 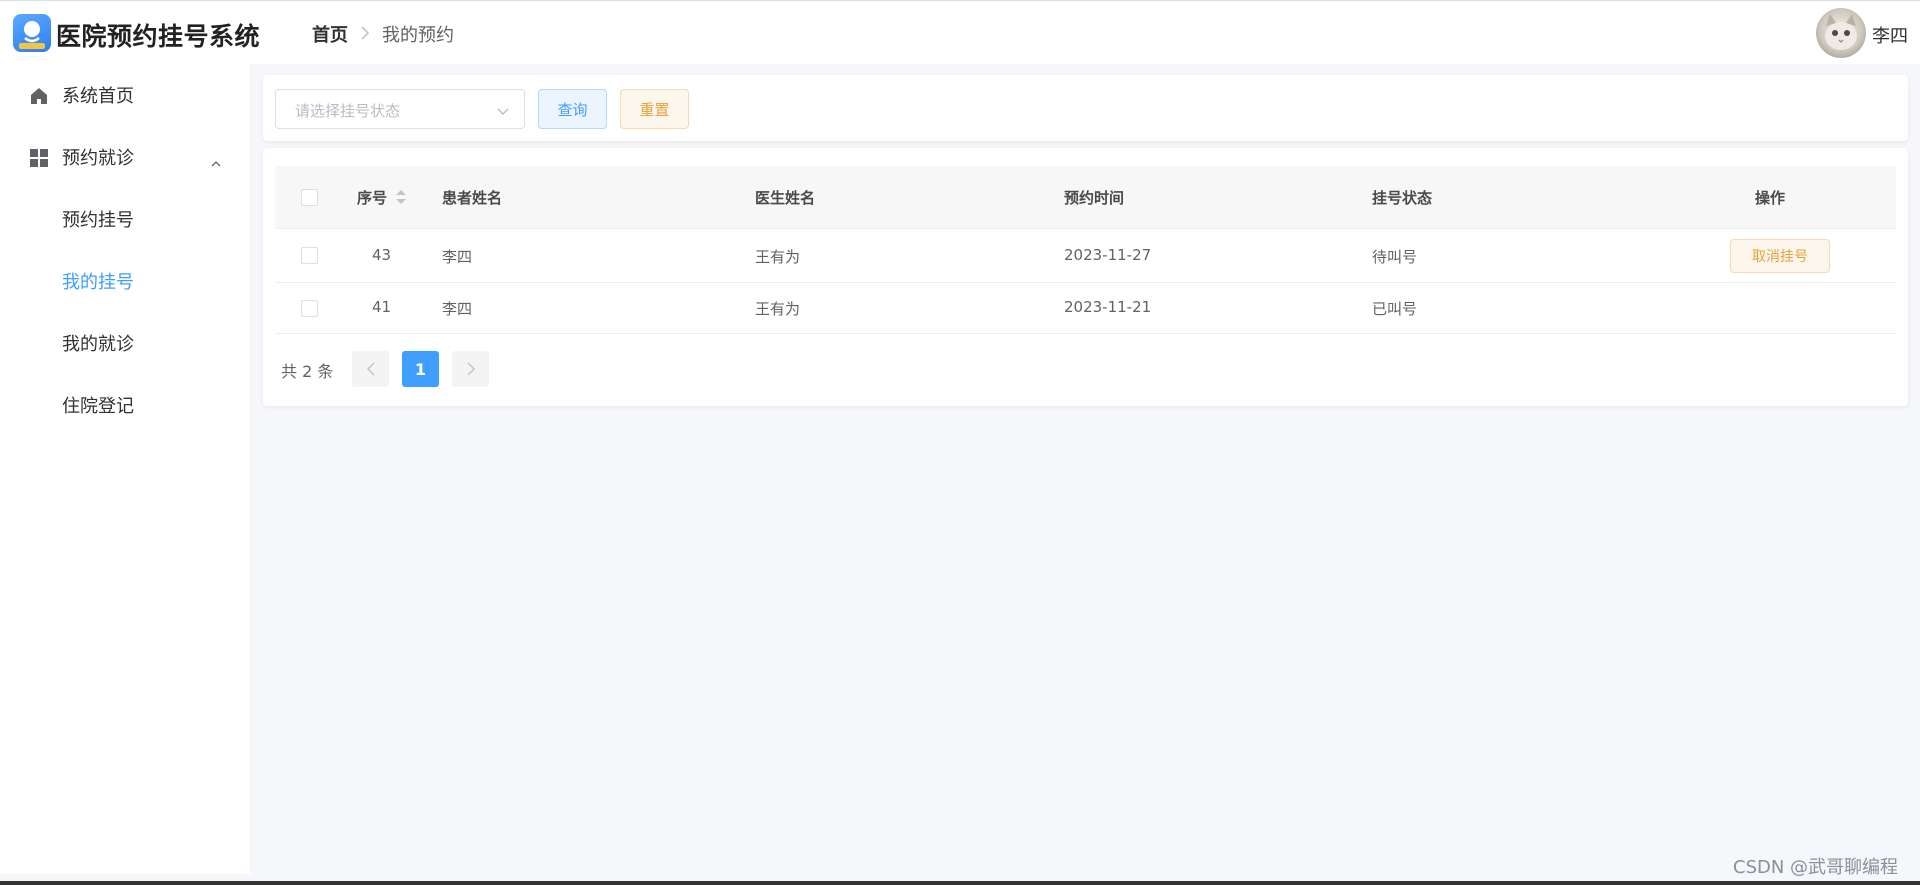 What do you see at coordinates (1395, 257) in the screenshot?
I see `cell-status: 待叫号` at bounding box center [1395, 257].